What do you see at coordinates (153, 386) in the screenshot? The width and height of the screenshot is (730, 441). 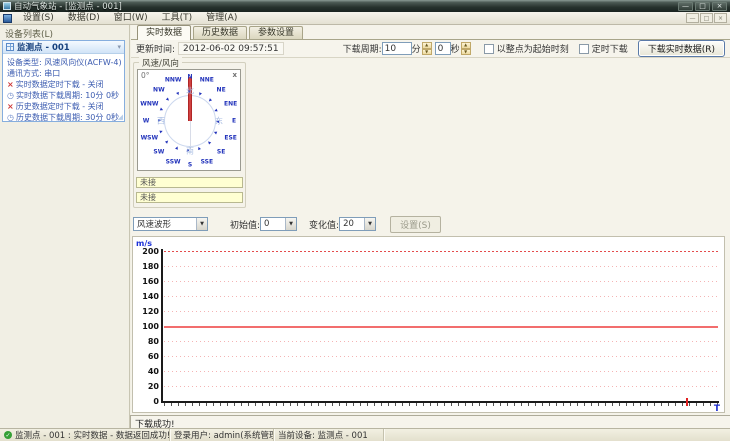 I see `y-tick-label-20: 20` at bounding box center [153, 386].